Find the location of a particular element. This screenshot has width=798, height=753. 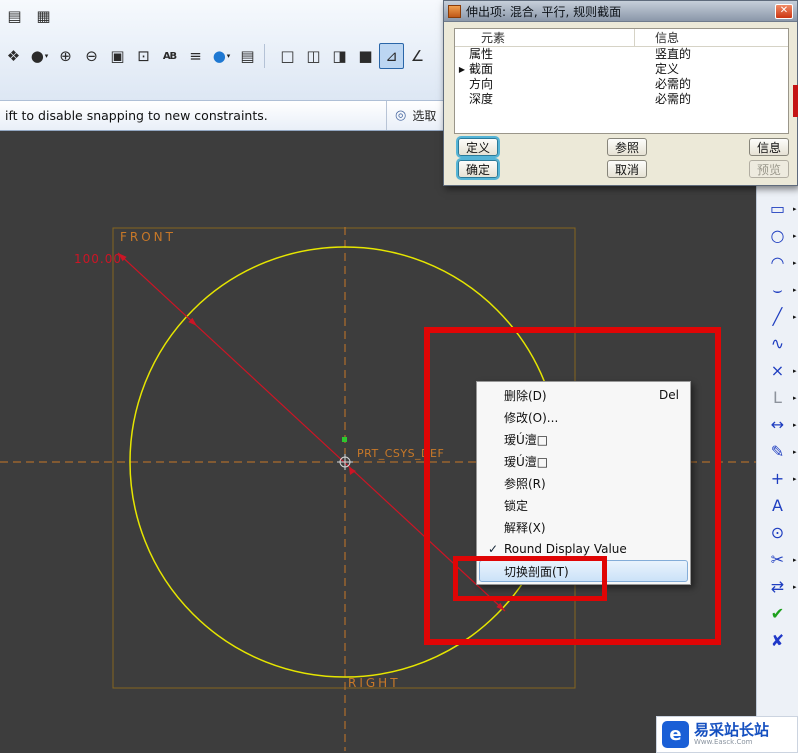

check-icon: ✓ is located at coordinates (493, 549).